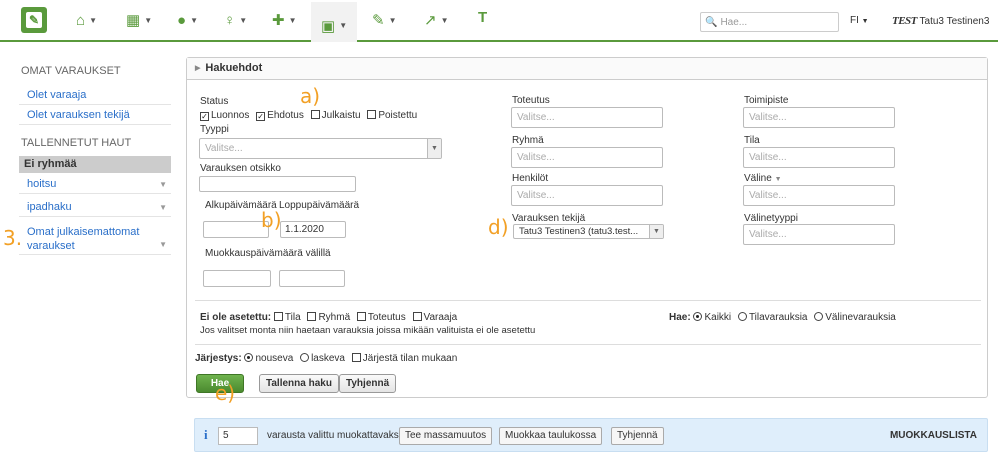 This screenshot has width=998, height=460. I want to click on start-date-input, so click(236, 229).